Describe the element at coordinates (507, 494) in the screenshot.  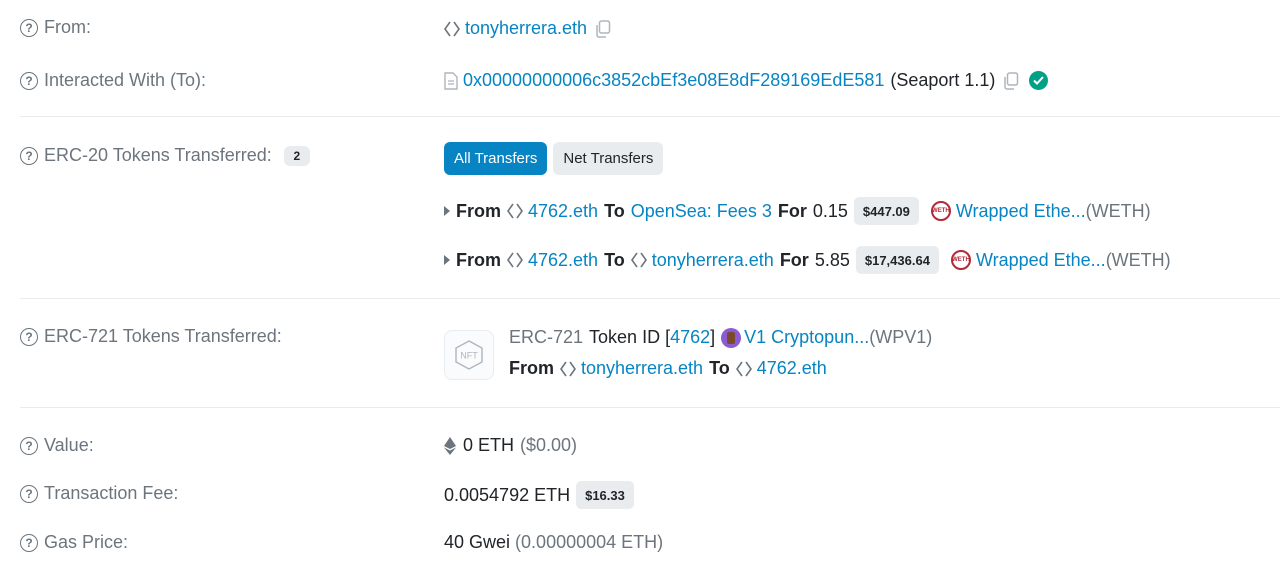
I see `fee-amount: 0.0054792 ETH` at that location.